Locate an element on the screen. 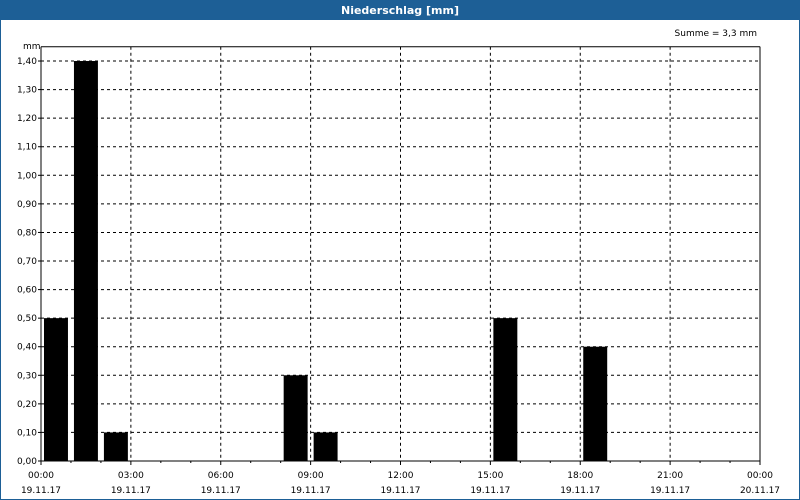  y-axis-unit: mm is located at coordinates (32, 47).